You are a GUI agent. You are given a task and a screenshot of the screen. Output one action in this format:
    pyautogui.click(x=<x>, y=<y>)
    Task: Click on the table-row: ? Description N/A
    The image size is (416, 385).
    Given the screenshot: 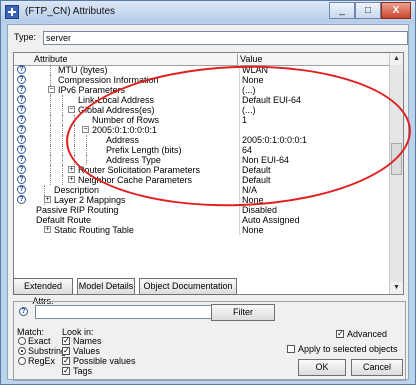 What is the action you would take?
    pyautogui.click(x=202, y=190)
    